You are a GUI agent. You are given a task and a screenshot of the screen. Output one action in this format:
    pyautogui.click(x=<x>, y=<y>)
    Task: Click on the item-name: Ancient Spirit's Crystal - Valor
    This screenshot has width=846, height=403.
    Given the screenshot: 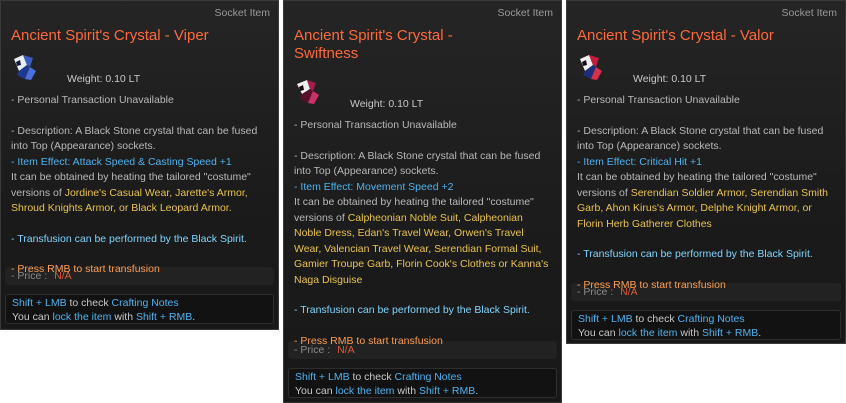 What is the action you would take?
    pyautogui.click(x=675, y=35)
    